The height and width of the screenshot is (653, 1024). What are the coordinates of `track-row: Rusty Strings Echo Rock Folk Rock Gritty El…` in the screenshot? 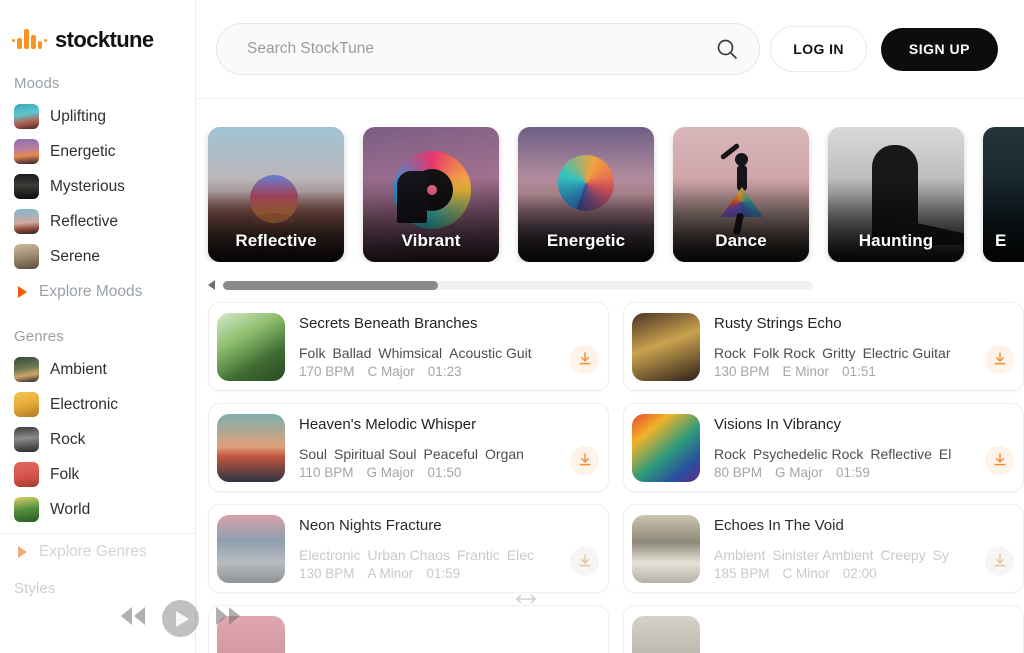 It's located at (823, 346).